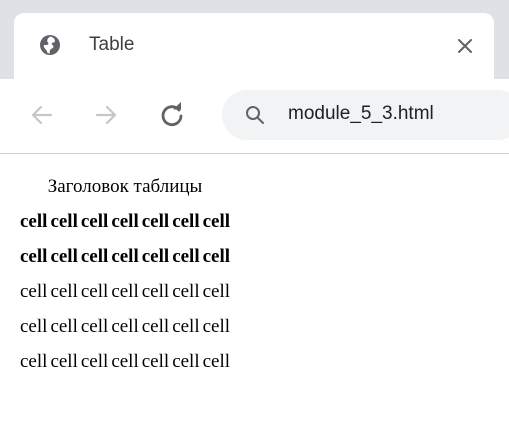  Describe the element at coordinates (361, 114) in the screenshot. I see `address-url: module_5_3.html` at that location.